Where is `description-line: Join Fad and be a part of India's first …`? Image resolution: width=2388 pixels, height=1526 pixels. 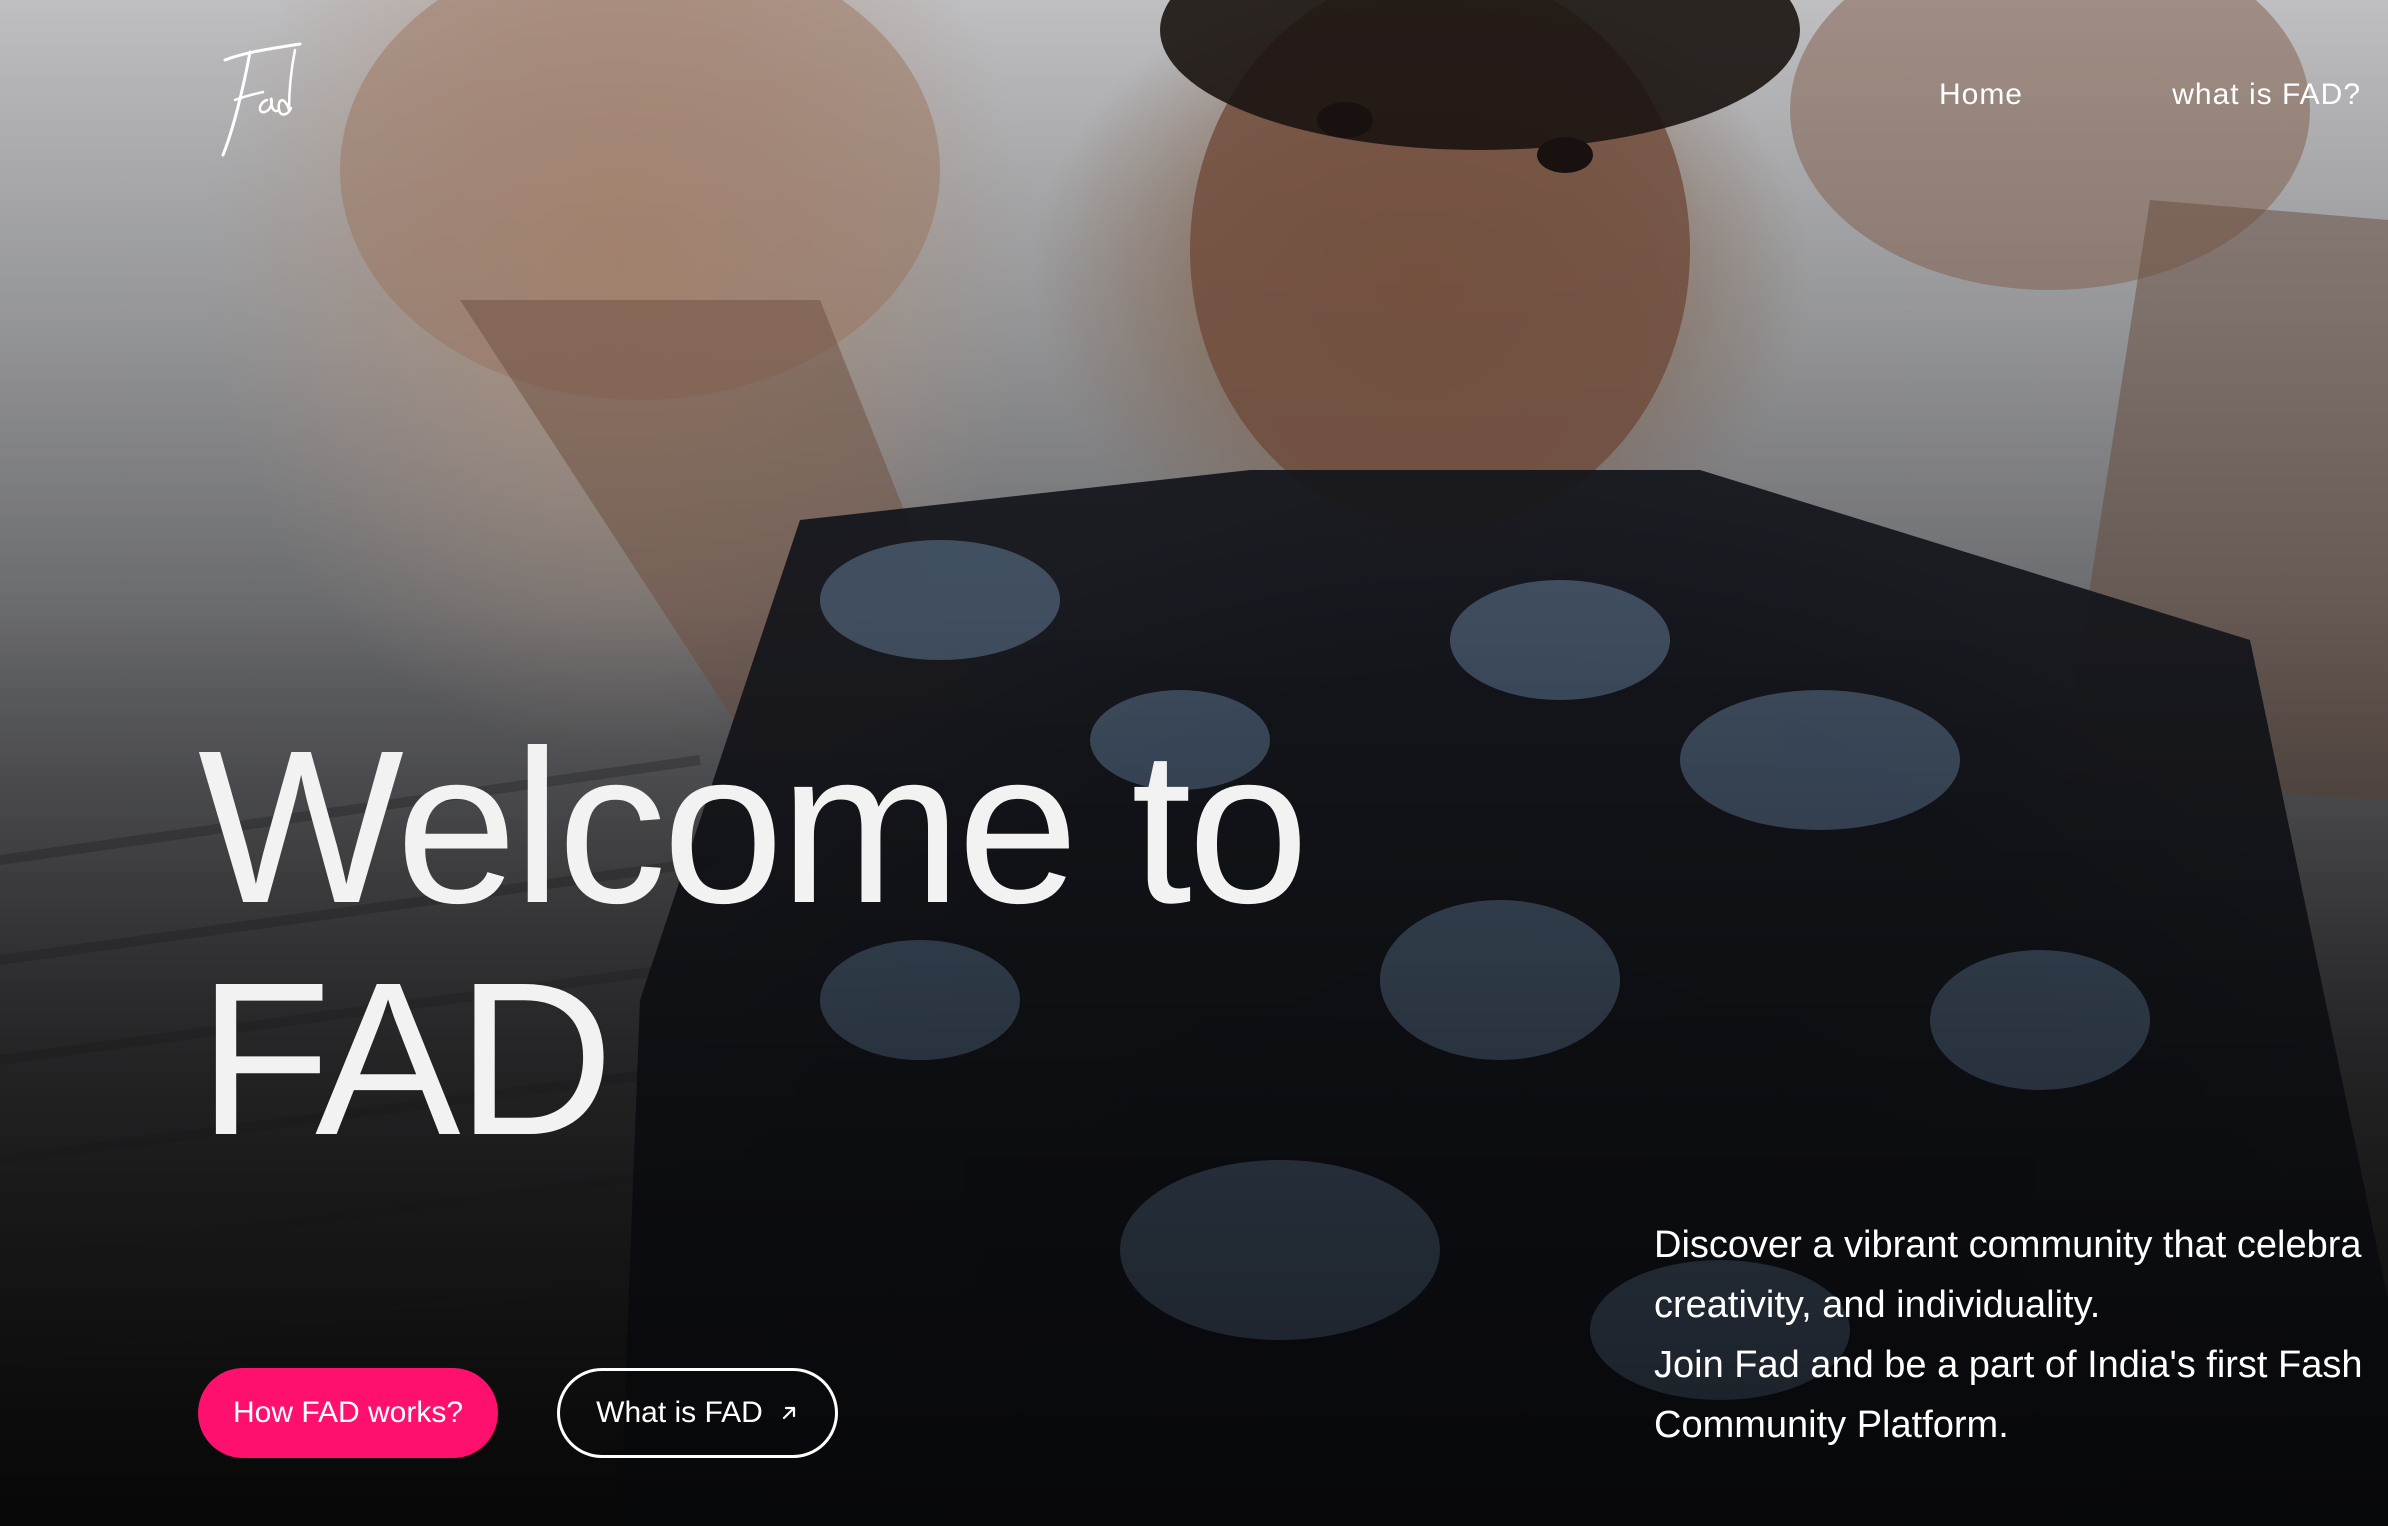
description-line: Join Fad and be a part of India's first … is located at coordinates (2008, 1365).